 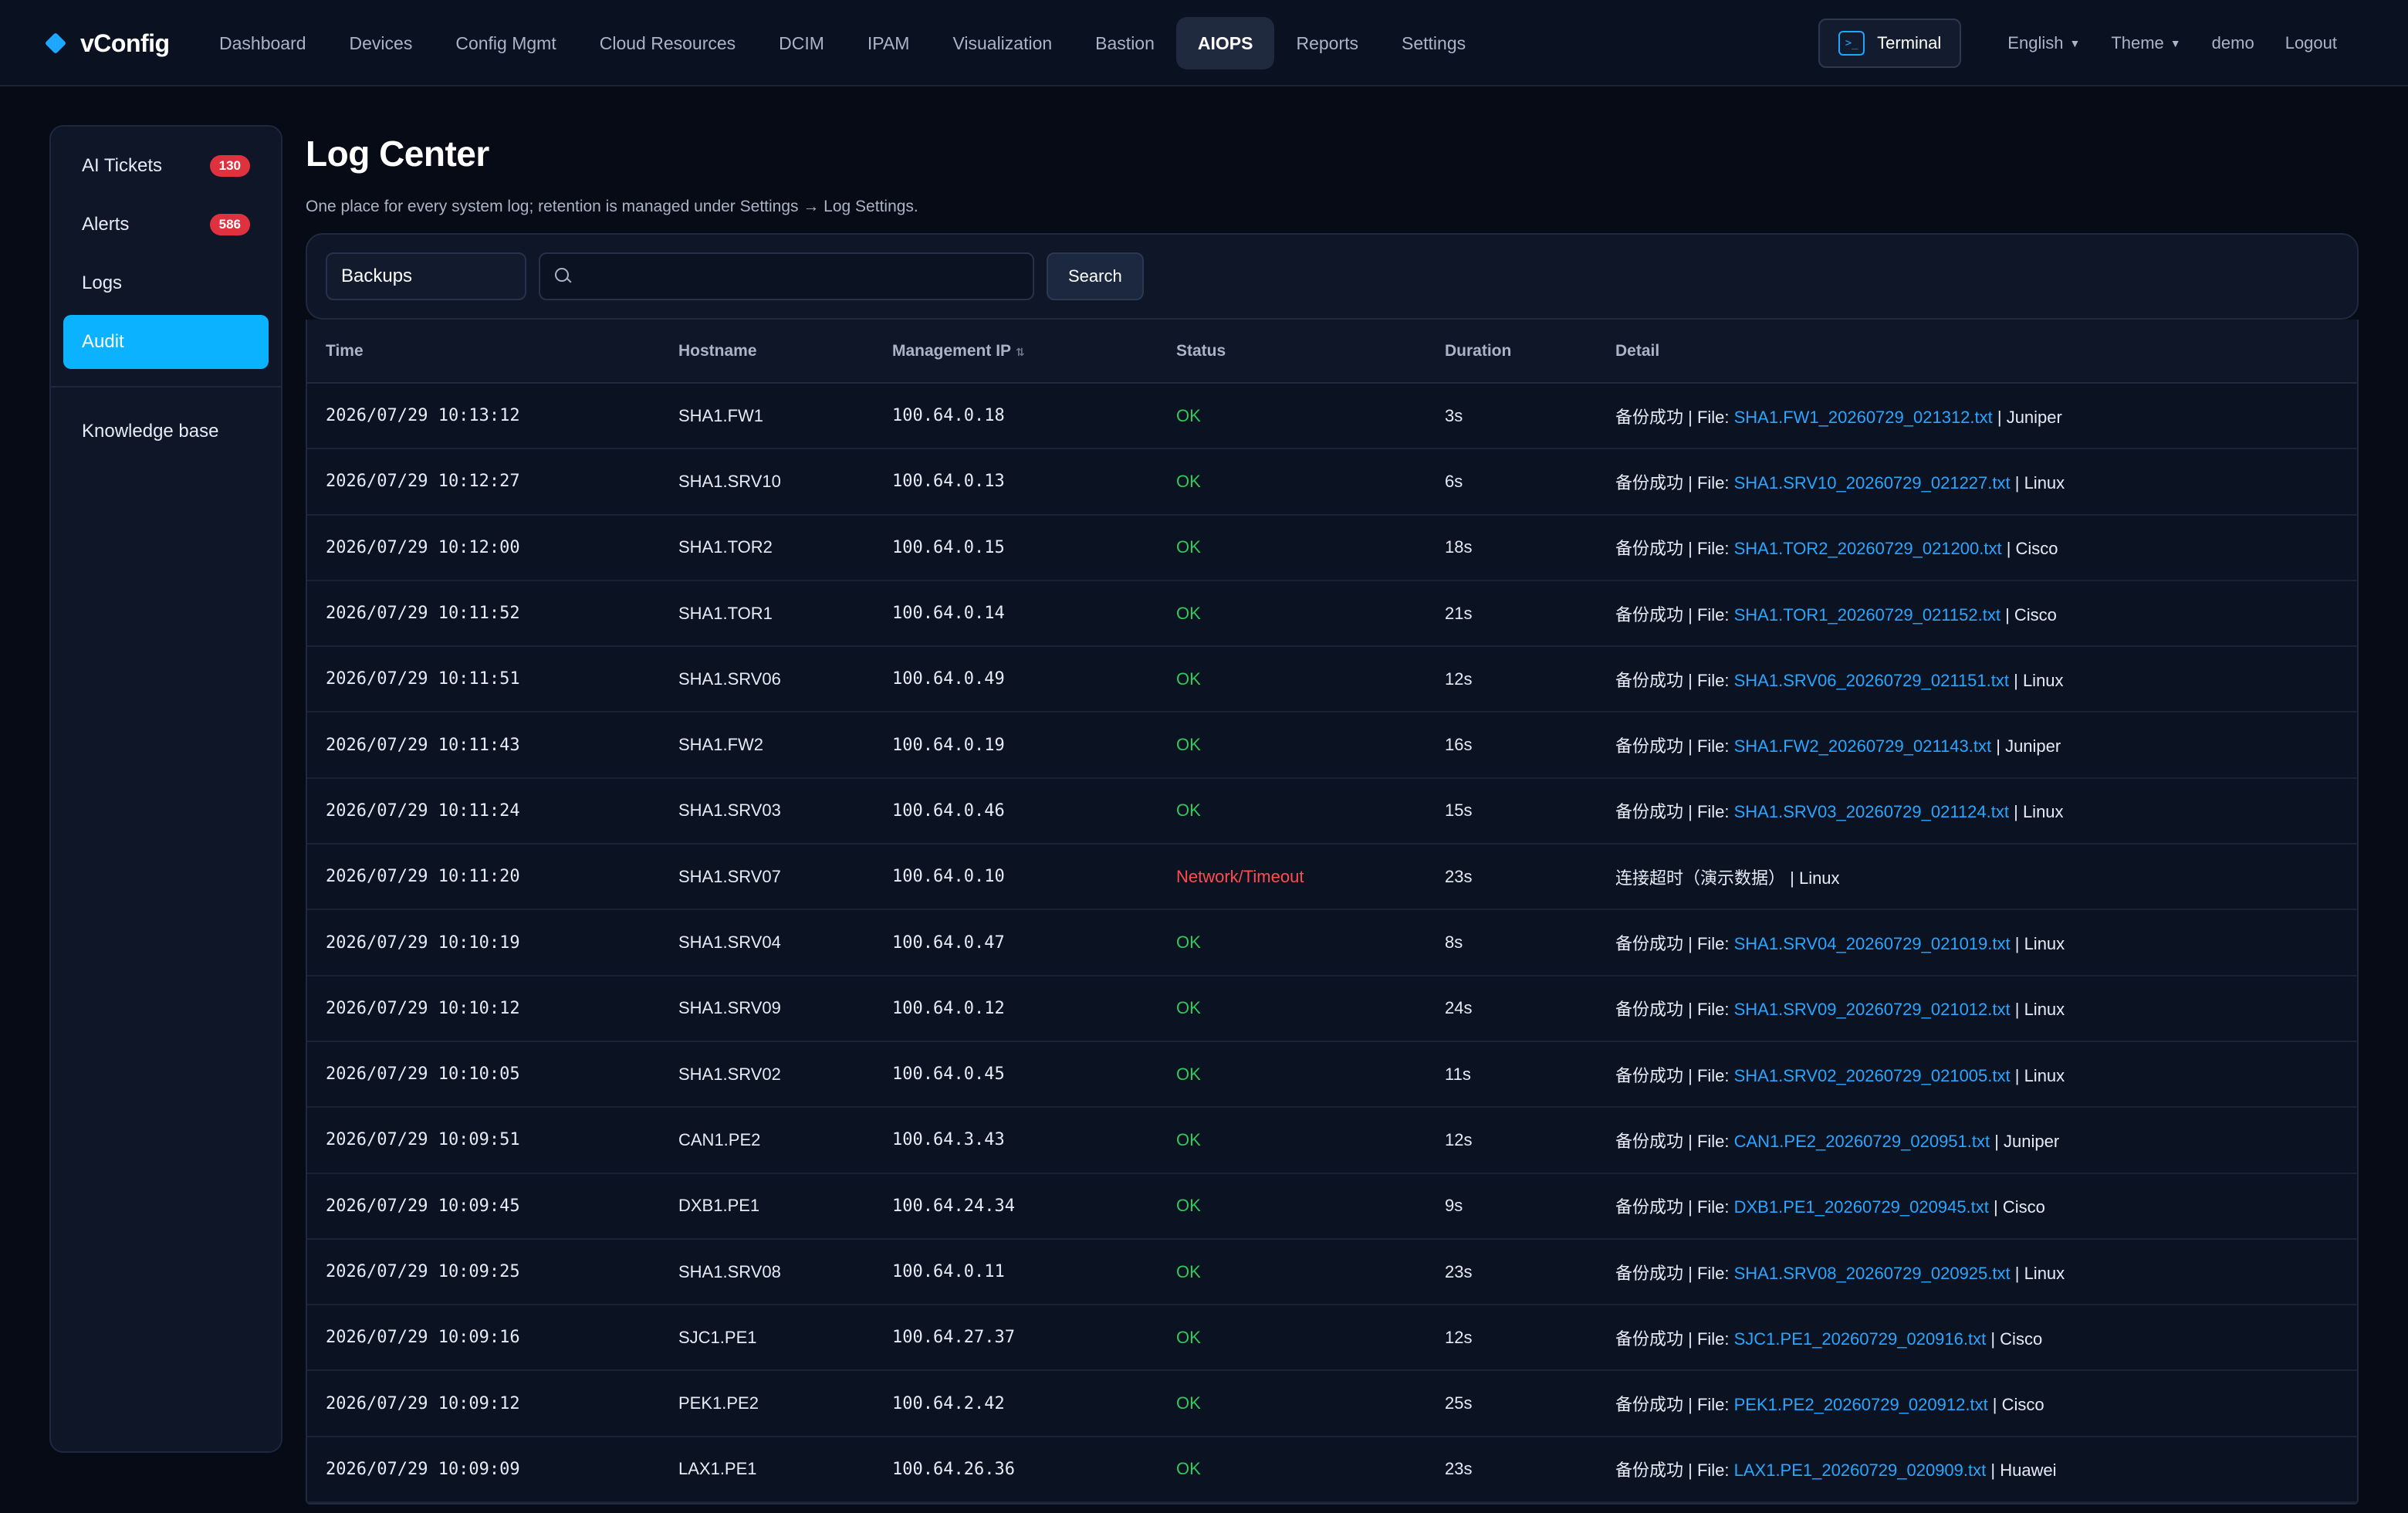 I want to click on backup-file-link: SHA1.FW1_20260729_021312.txt, so click(x=1864, y=417).